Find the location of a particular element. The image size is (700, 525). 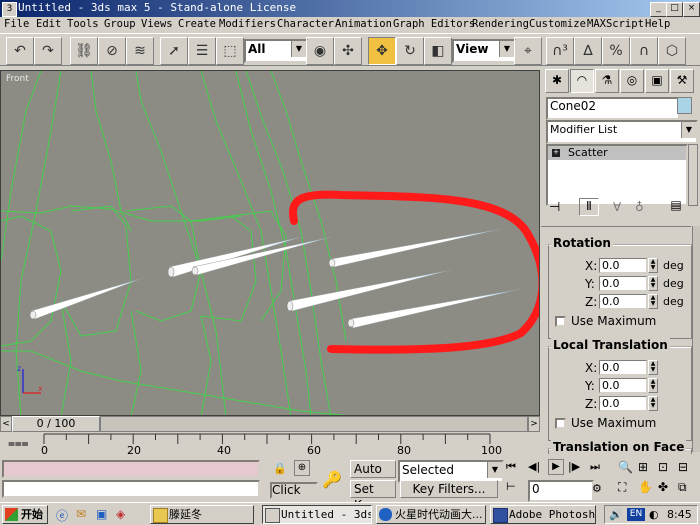

track-bar: ⩶ 0 20 40 60 80 100 is located at coordinates (270, 444).